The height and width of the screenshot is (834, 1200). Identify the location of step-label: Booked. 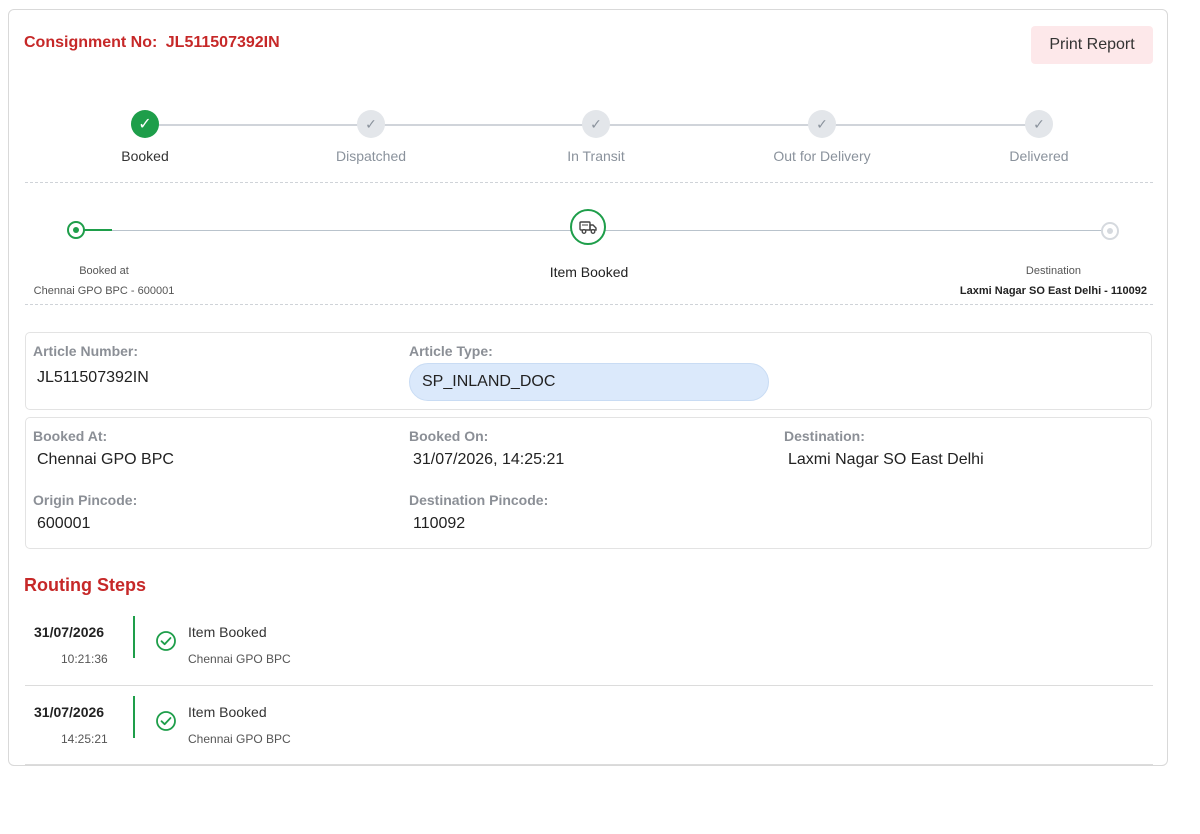
(145, 156).